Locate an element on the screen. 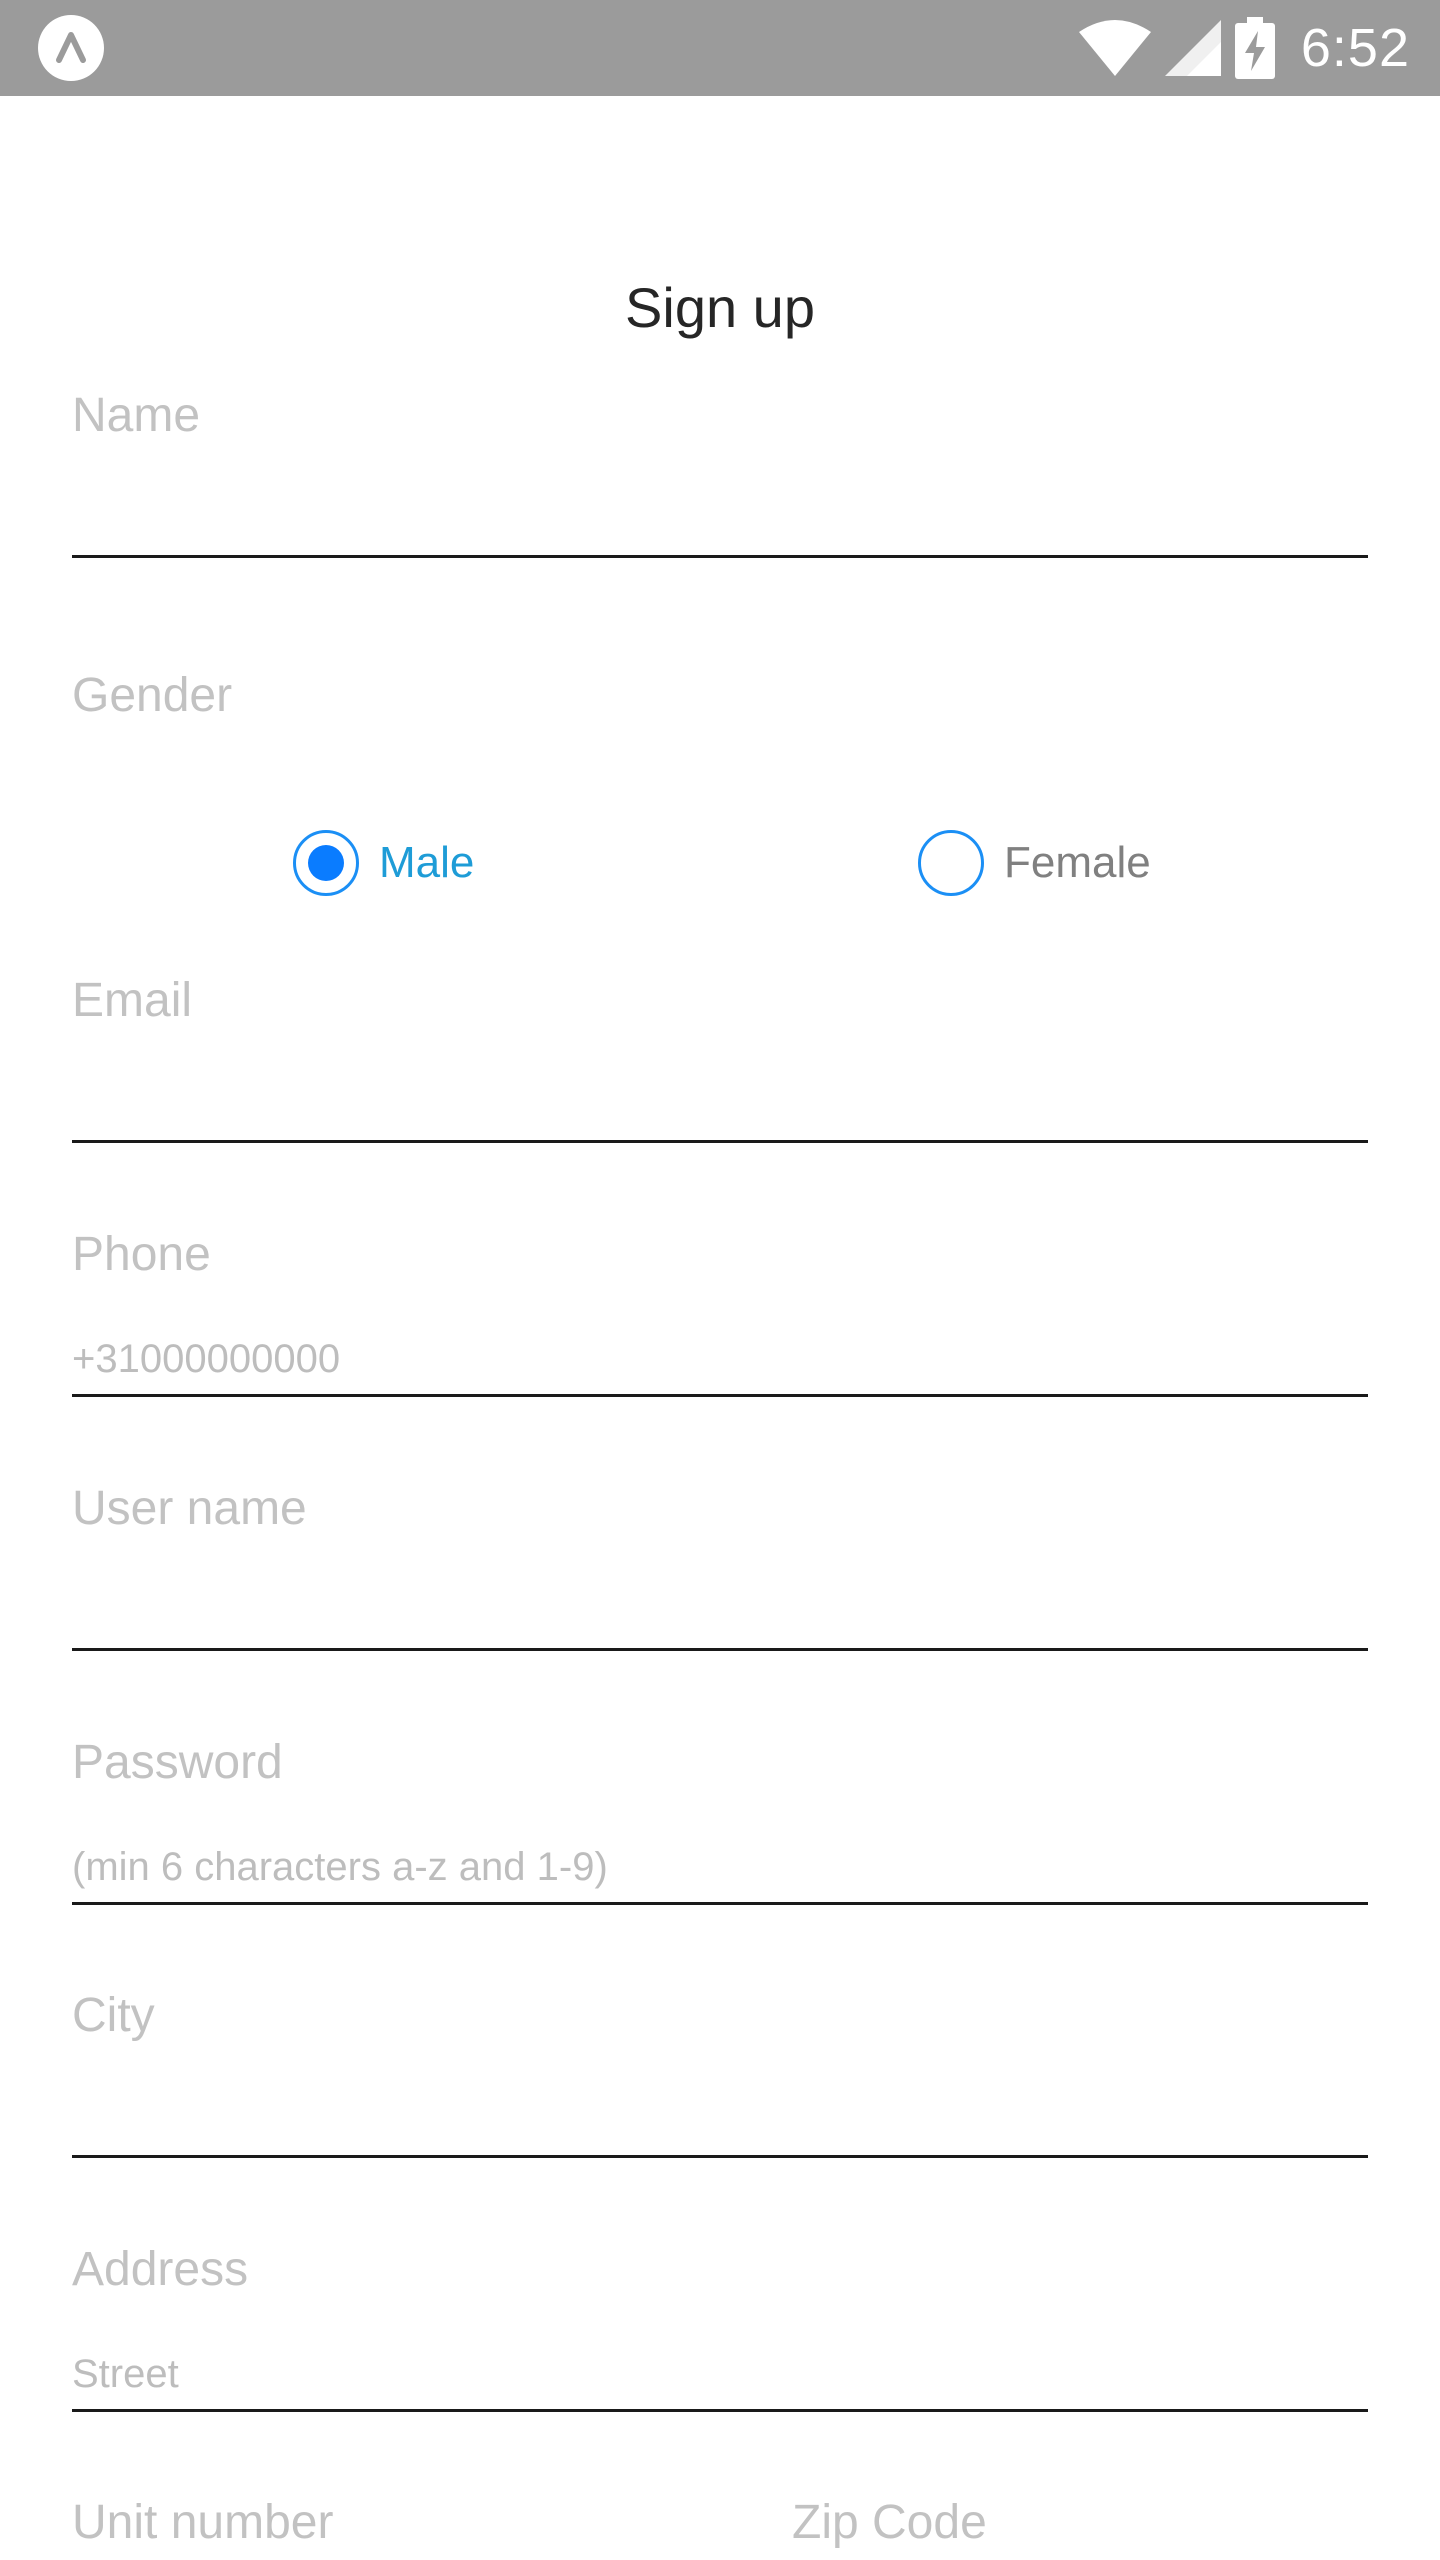 Image resolution: width=1440 pixels, height=2560 pixels. city-input is located at coordinates (720, 2121).